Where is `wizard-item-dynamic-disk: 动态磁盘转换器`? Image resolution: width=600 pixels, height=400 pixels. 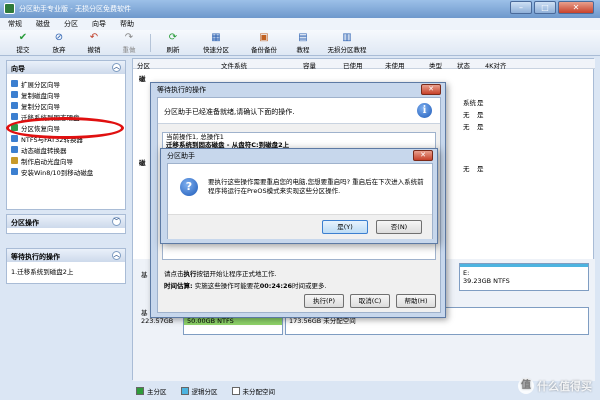 wizard-item-dynamic-disk: 动态磁盘转换器 is located at coordinates (66, 149).